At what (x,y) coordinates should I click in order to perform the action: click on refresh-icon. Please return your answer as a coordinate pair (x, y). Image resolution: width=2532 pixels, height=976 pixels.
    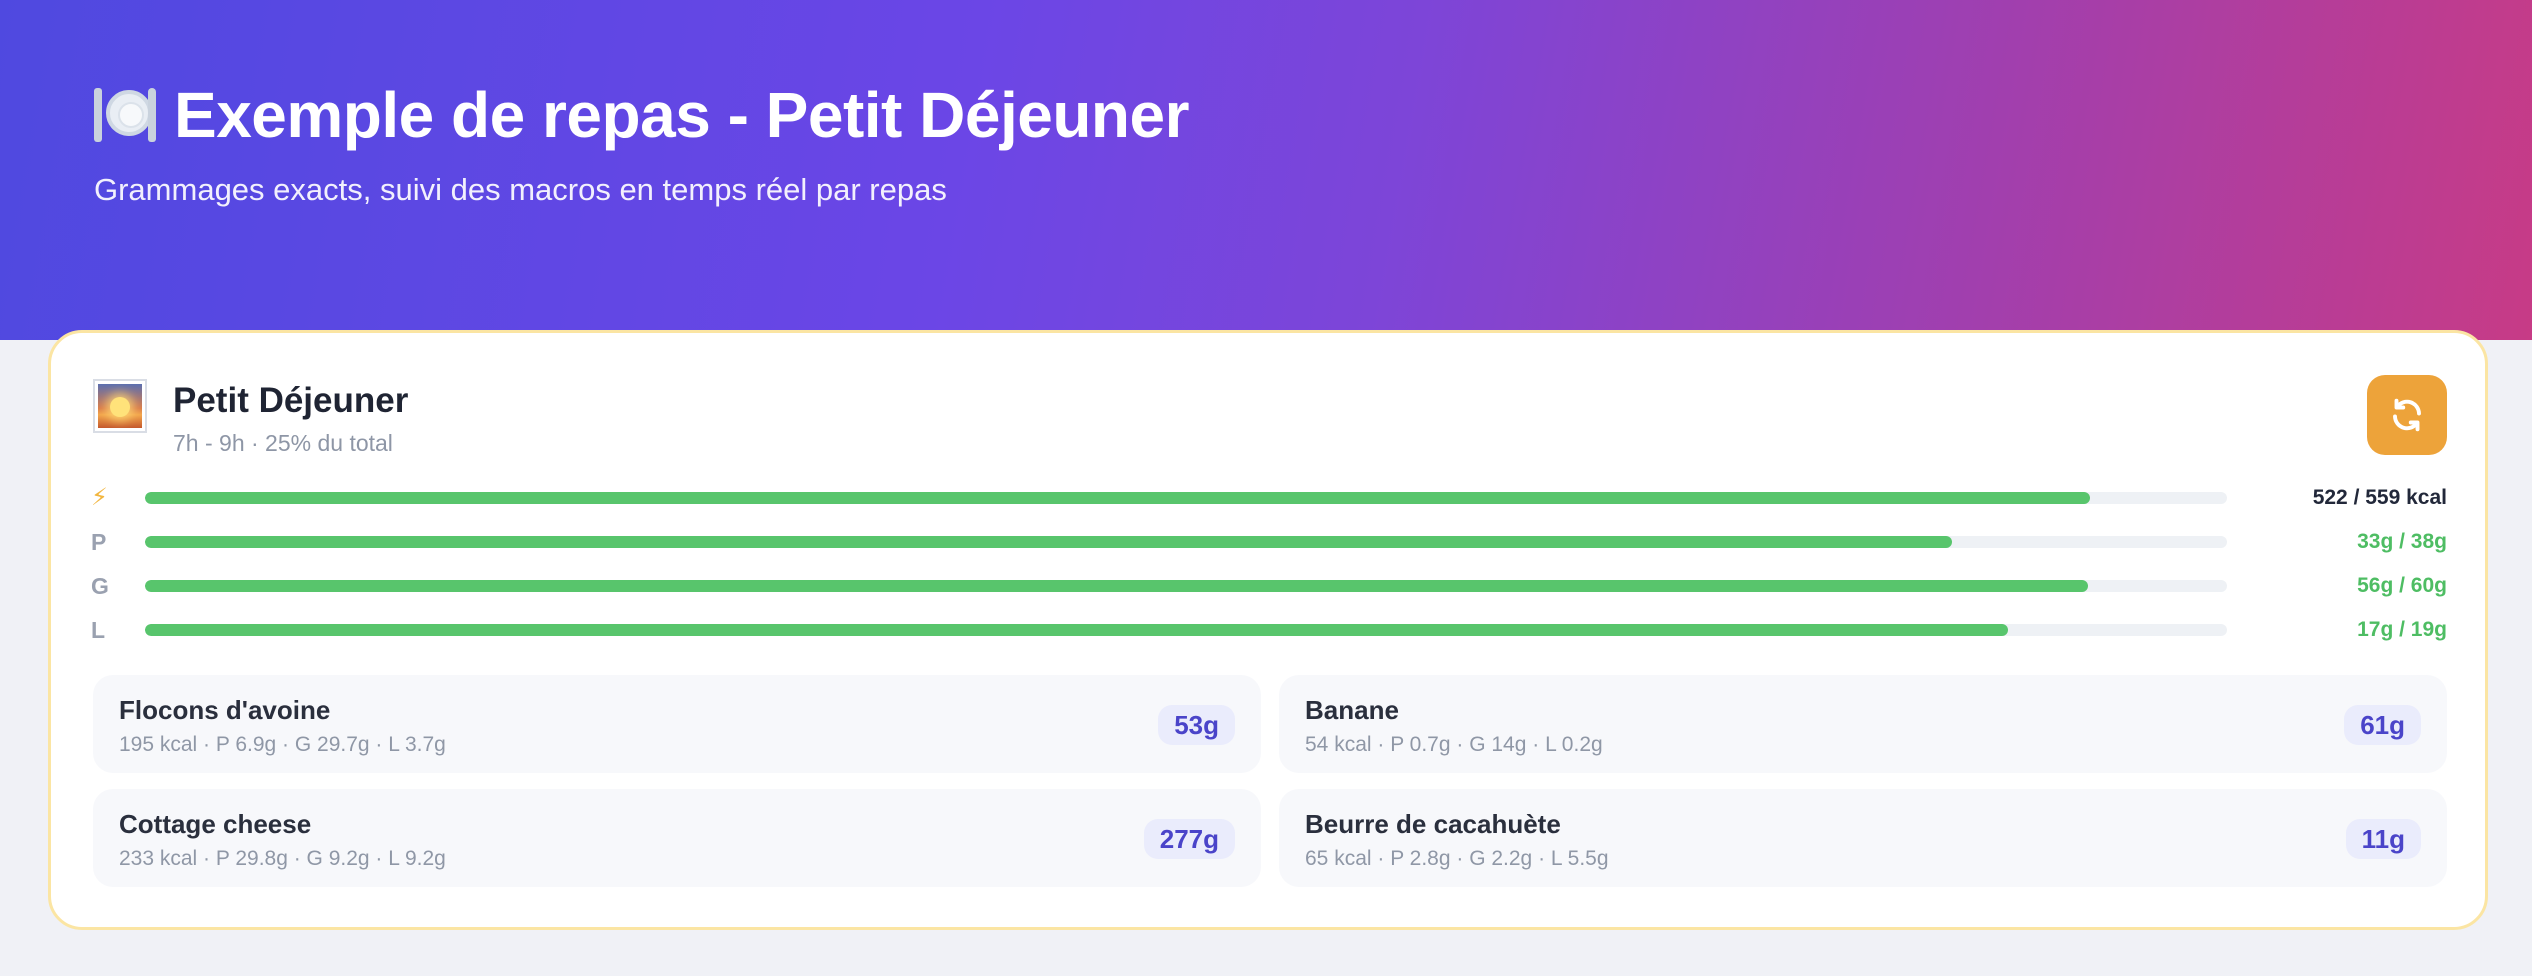
    Looking at the image, I should click on (2407, 415).